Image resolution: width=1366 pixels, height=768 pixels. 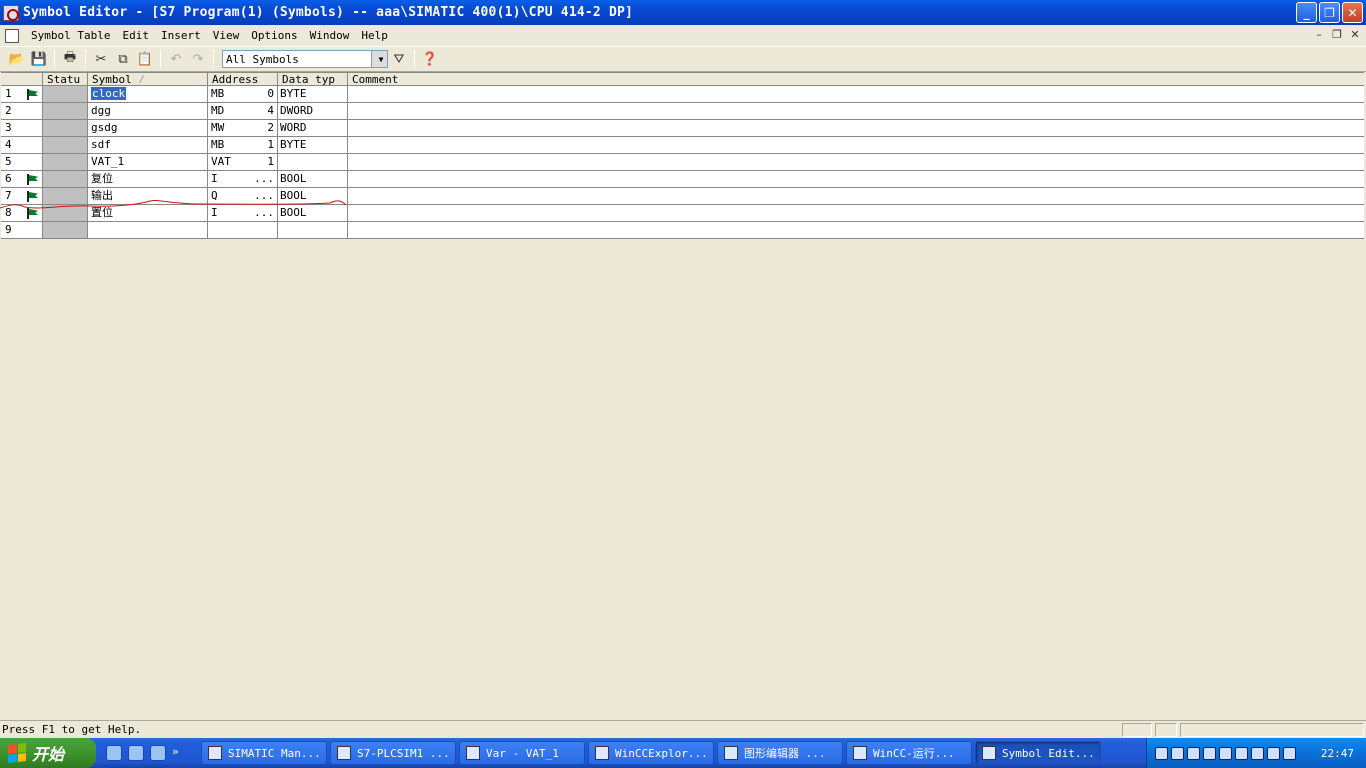 I want to click on table-row: 3 gsdg MW 2 WORD, so click(x=682, y=128).